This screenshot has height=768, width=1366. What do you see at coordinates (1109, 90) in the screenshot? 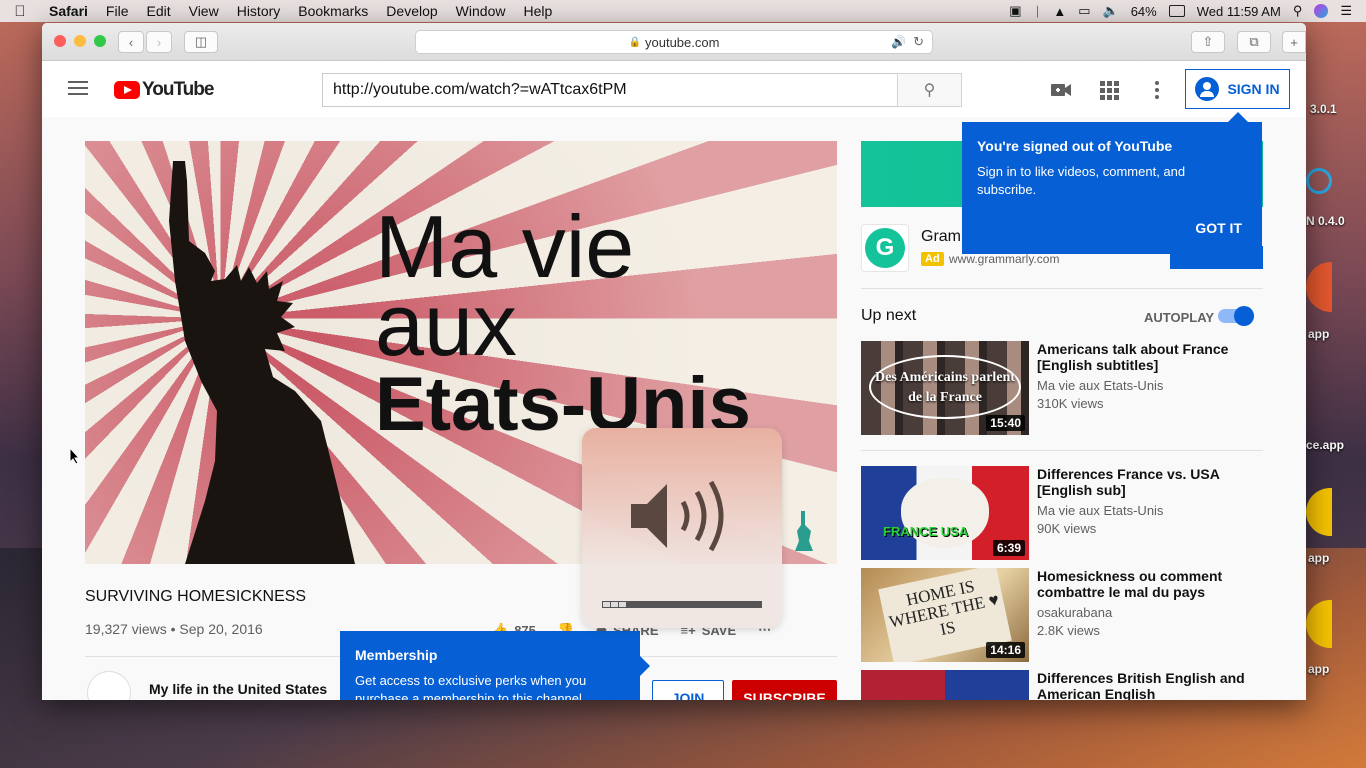
I see `apps-grid-icon` at bounding box center [1109, 90].